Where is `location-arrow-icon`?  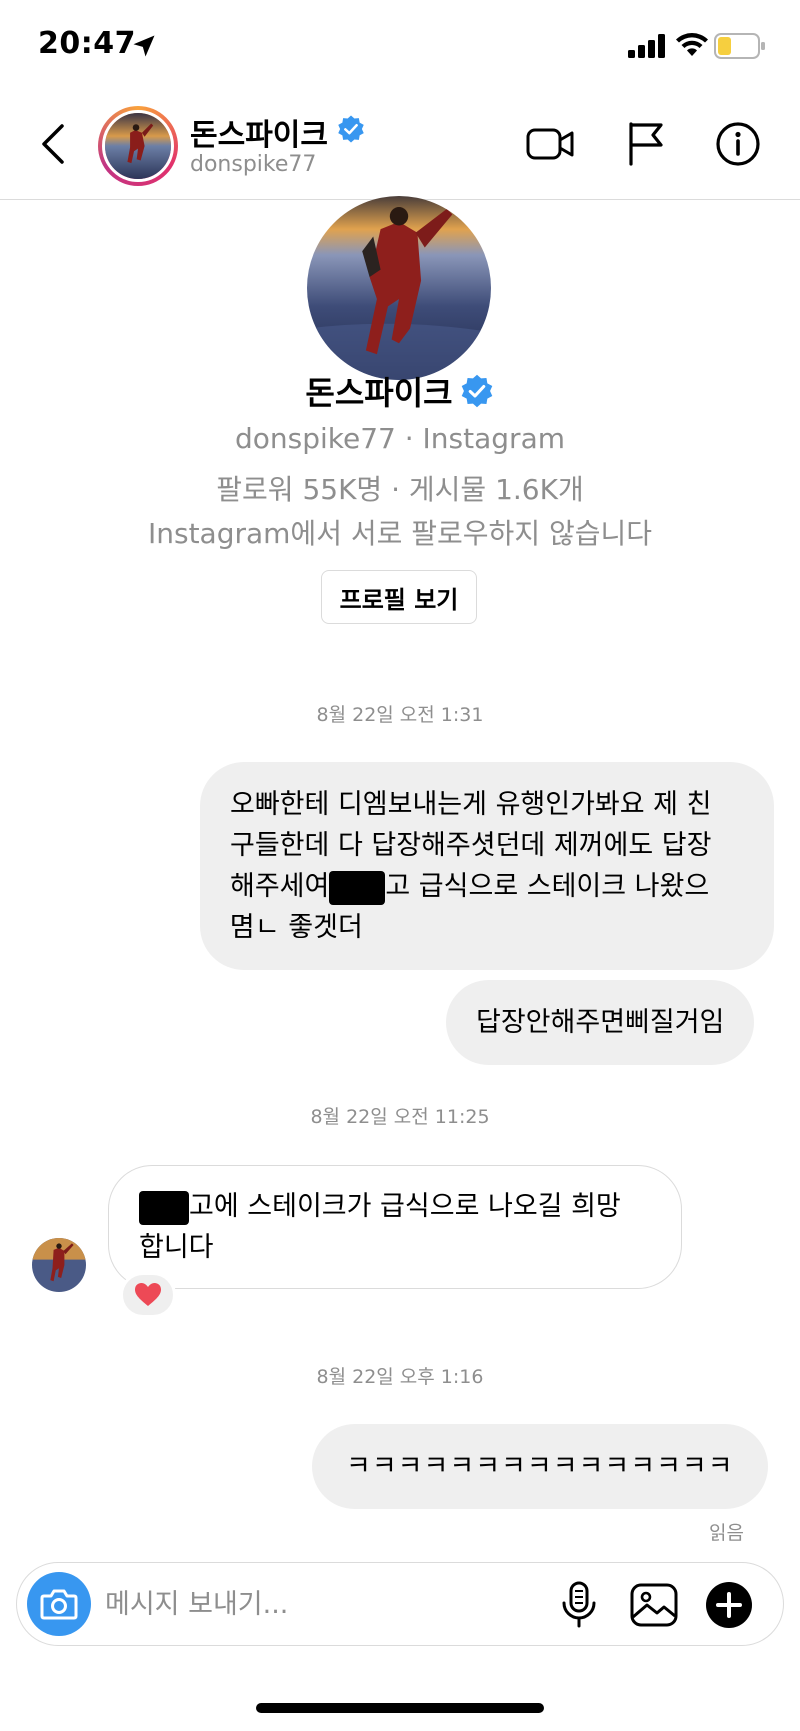
location-arrow-icon is located at coordinates (144, 46).